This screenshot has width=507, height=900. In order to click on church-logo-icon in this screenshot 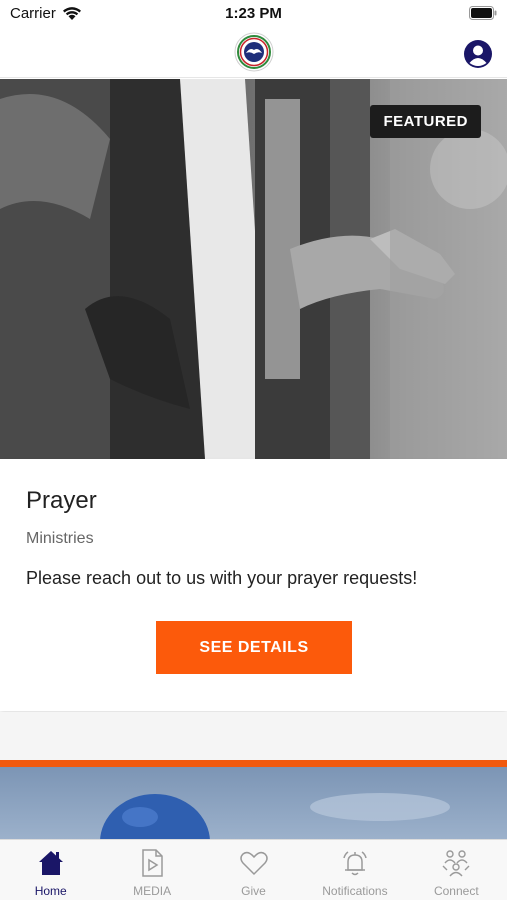, I will do `click(254, 52)`.